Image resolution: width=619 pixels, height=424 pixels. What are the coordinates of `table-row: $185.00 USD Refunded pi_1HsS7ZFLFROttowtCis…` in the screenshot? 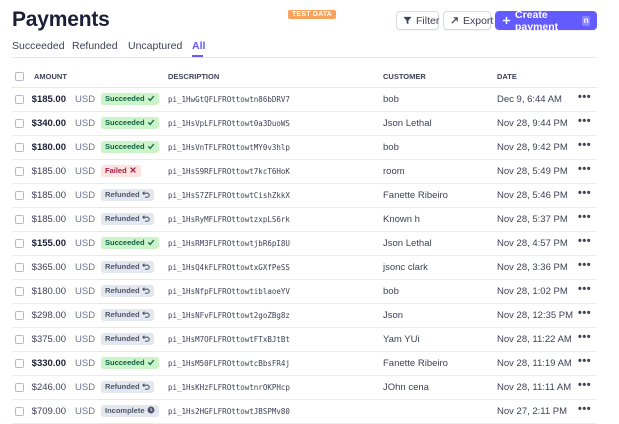 It's located at (304, 196).